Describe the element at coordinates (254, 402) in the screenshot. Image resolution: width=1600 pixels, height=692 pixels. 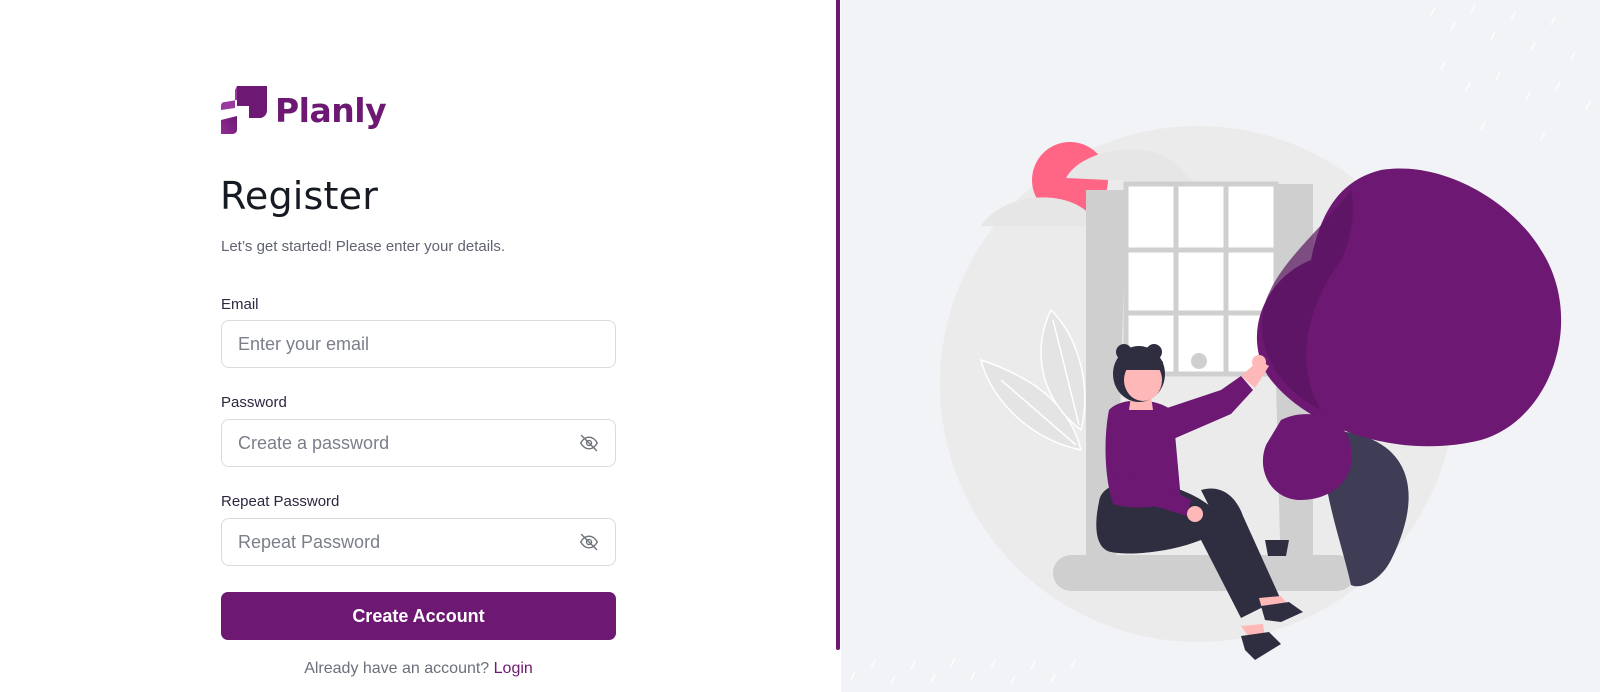
I see `password-label: Password` at that location.